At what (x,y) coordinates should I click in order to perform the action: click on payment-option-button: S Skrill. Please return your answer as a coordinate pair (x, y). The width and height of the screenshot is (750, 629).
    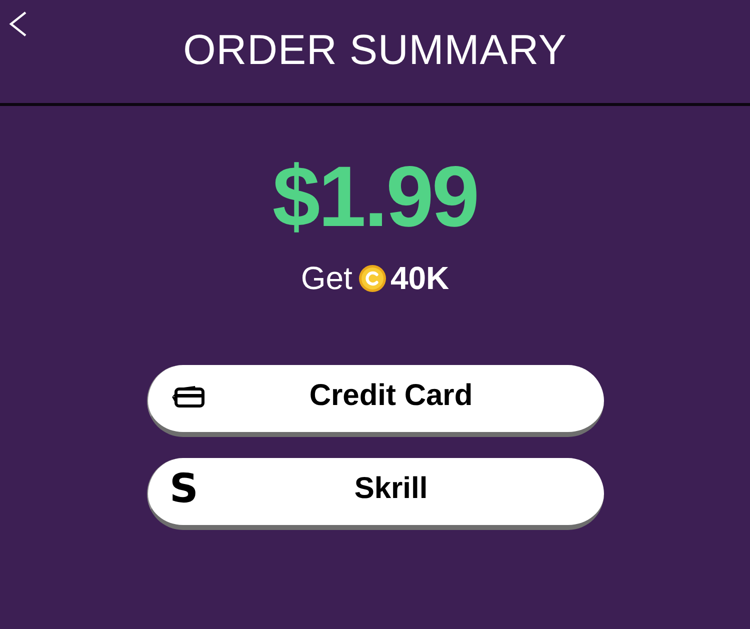
    Looking at the image, I should click on (375, 494).